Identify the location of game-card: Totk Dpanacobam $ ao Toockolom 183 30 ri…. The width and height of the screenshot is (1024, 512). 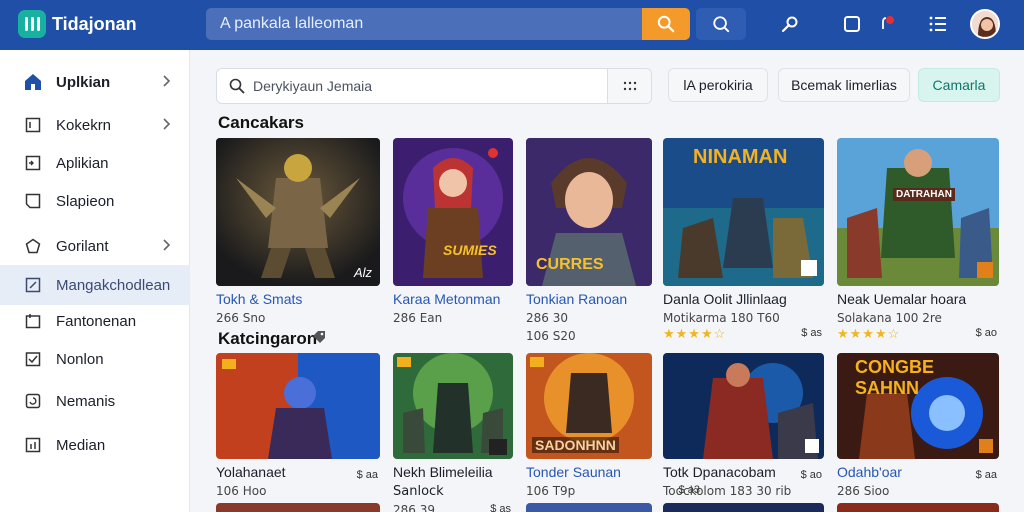
(743, 425).